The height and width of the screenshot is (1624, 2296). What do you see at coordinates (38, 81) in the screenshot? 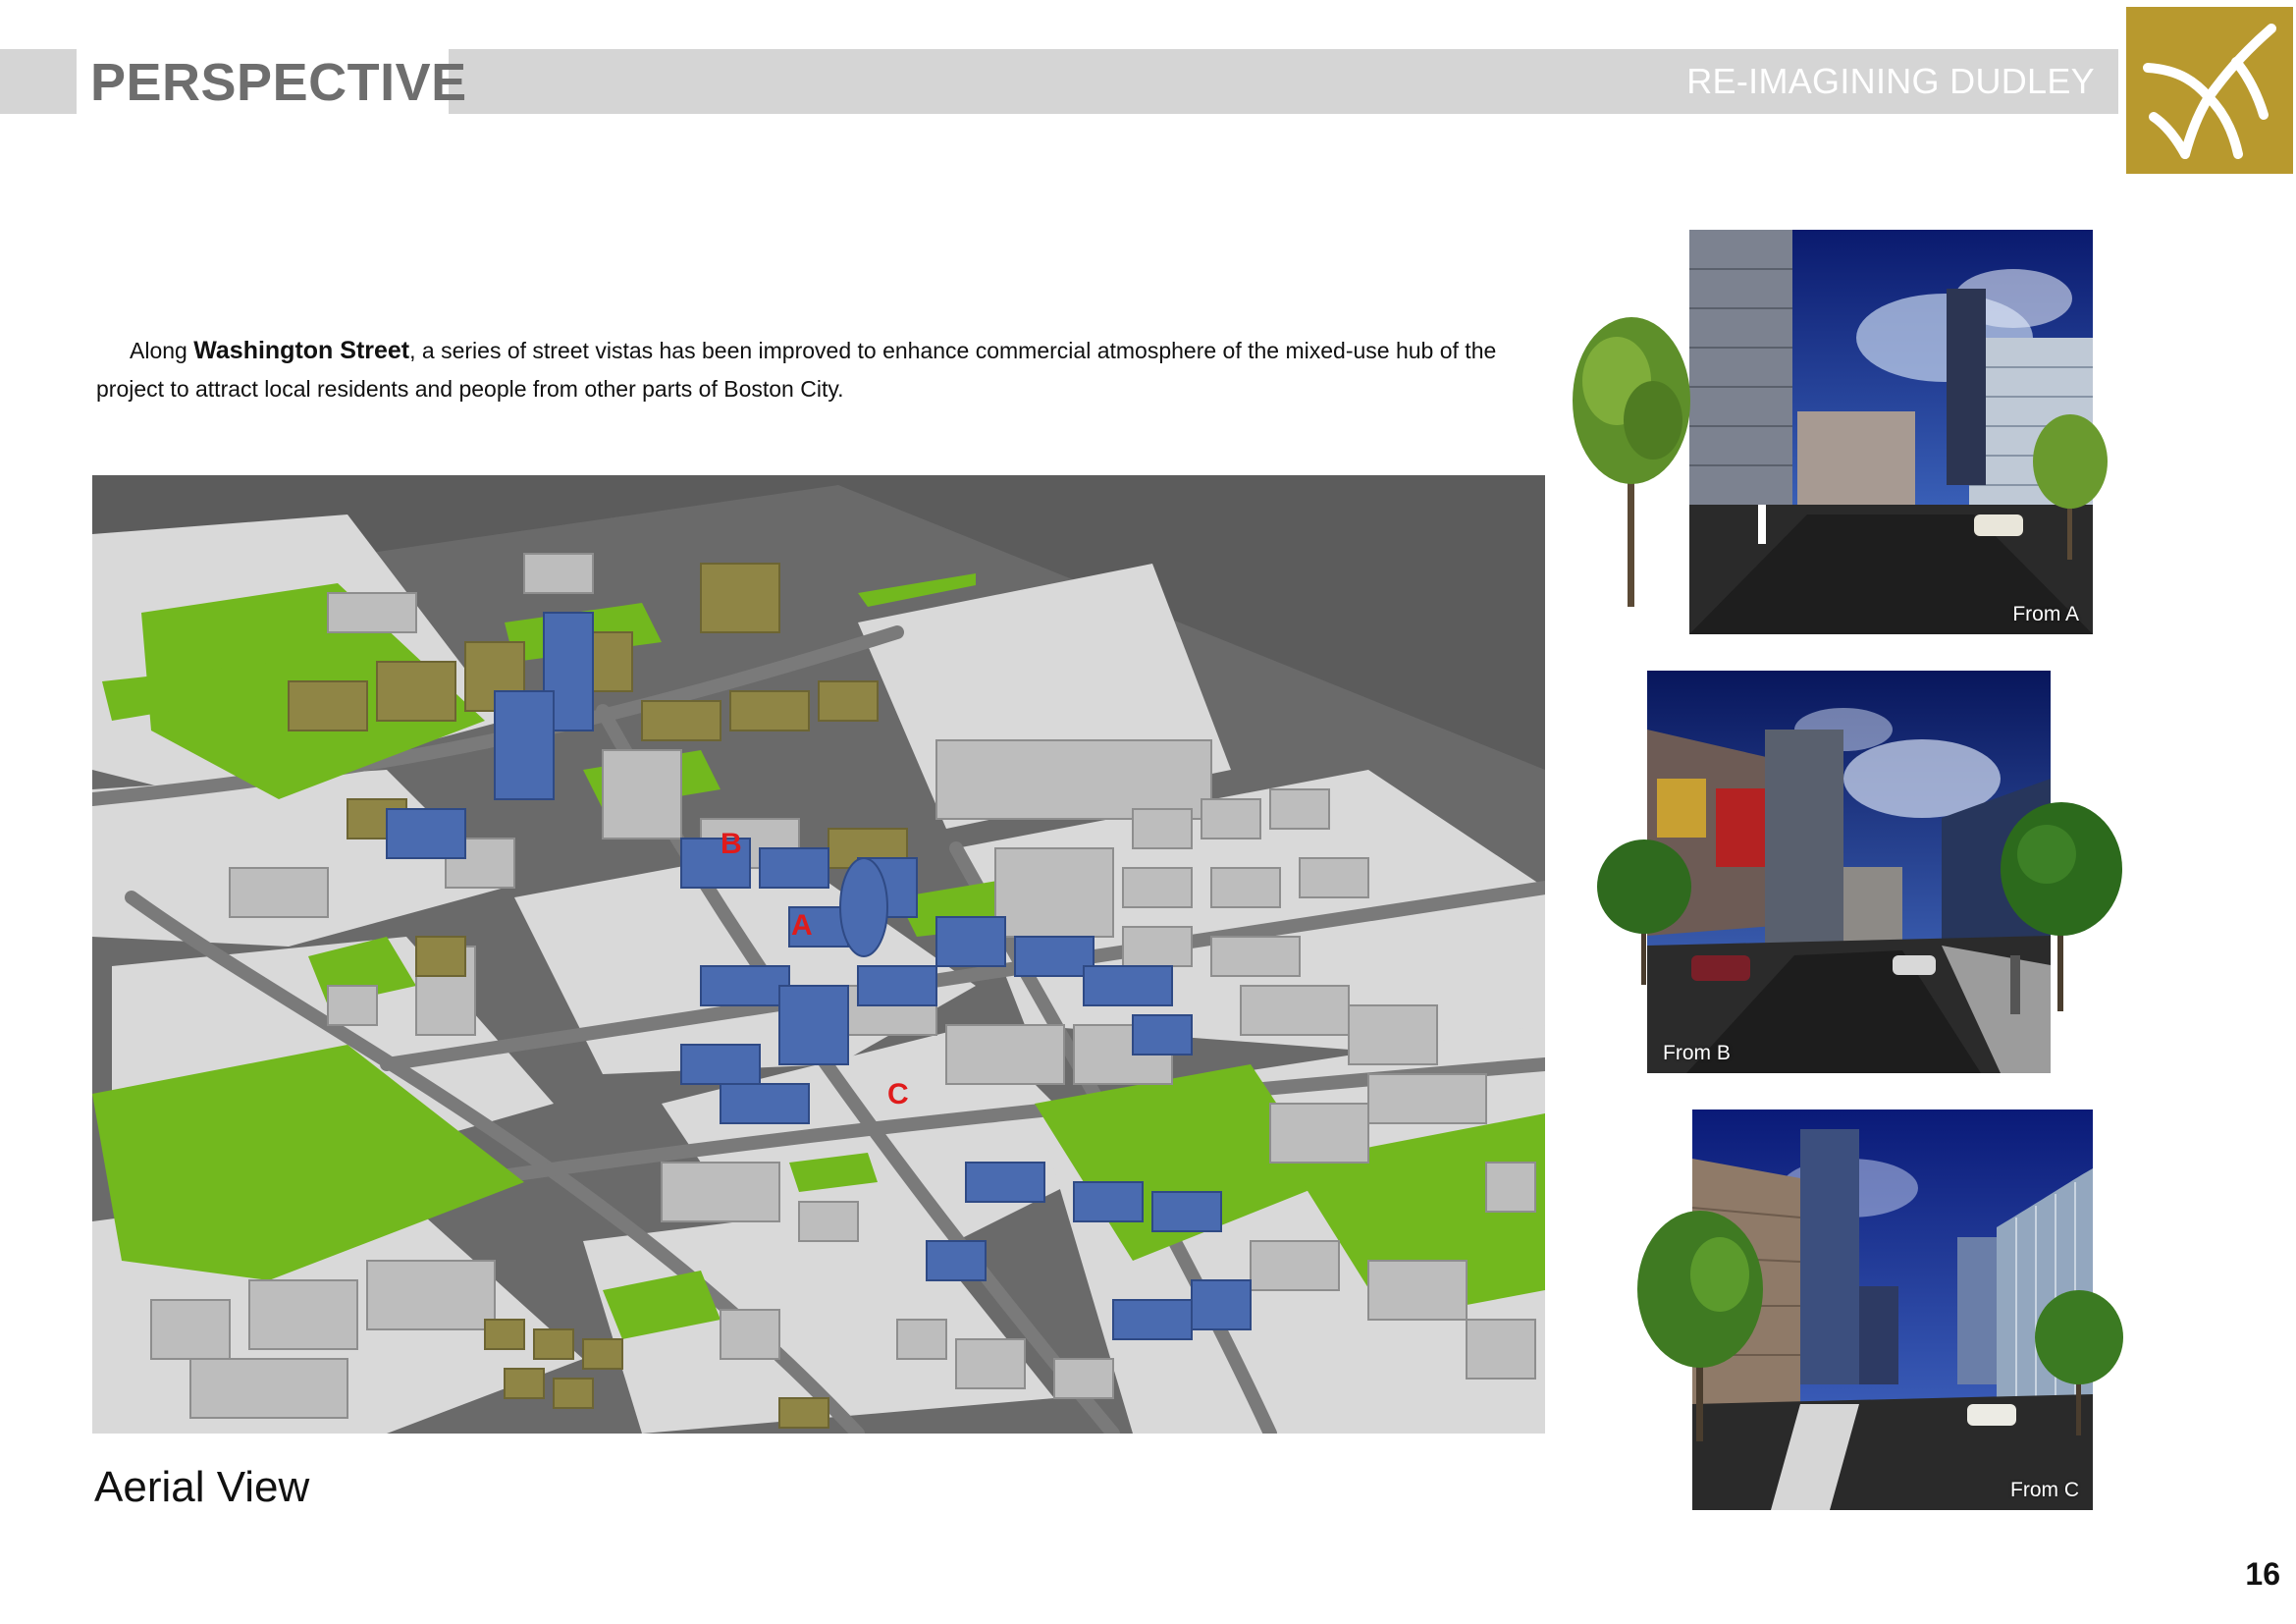
I see `header-band-left` at bounding box center [38, 81].